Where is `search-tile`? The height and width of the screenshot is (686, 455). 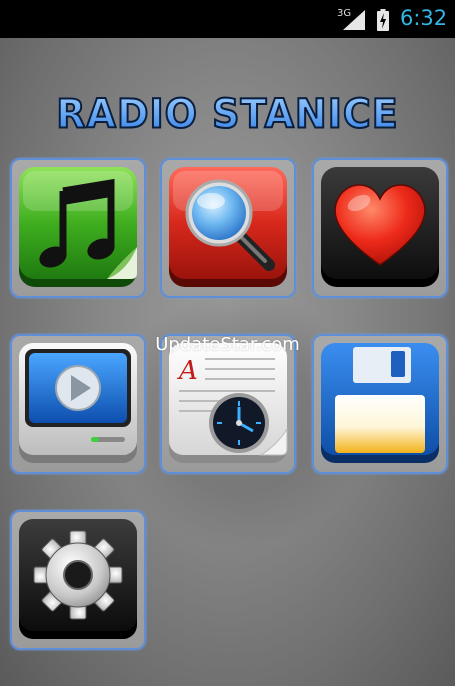 search-tile is located at coordinates (228, 228).